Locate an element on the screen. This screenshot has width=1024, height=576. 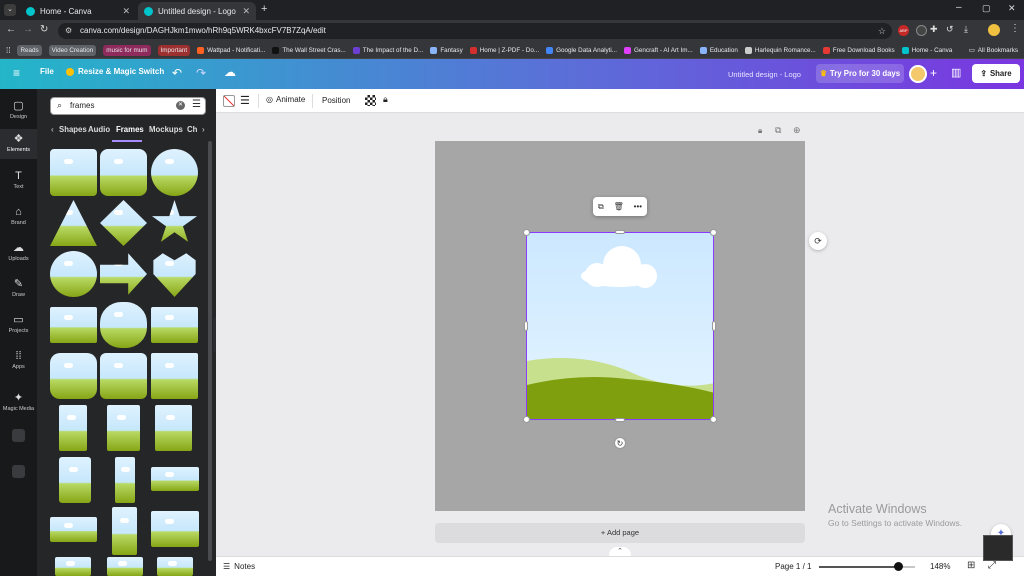
user-avatar is located at coordinates (918, 74).